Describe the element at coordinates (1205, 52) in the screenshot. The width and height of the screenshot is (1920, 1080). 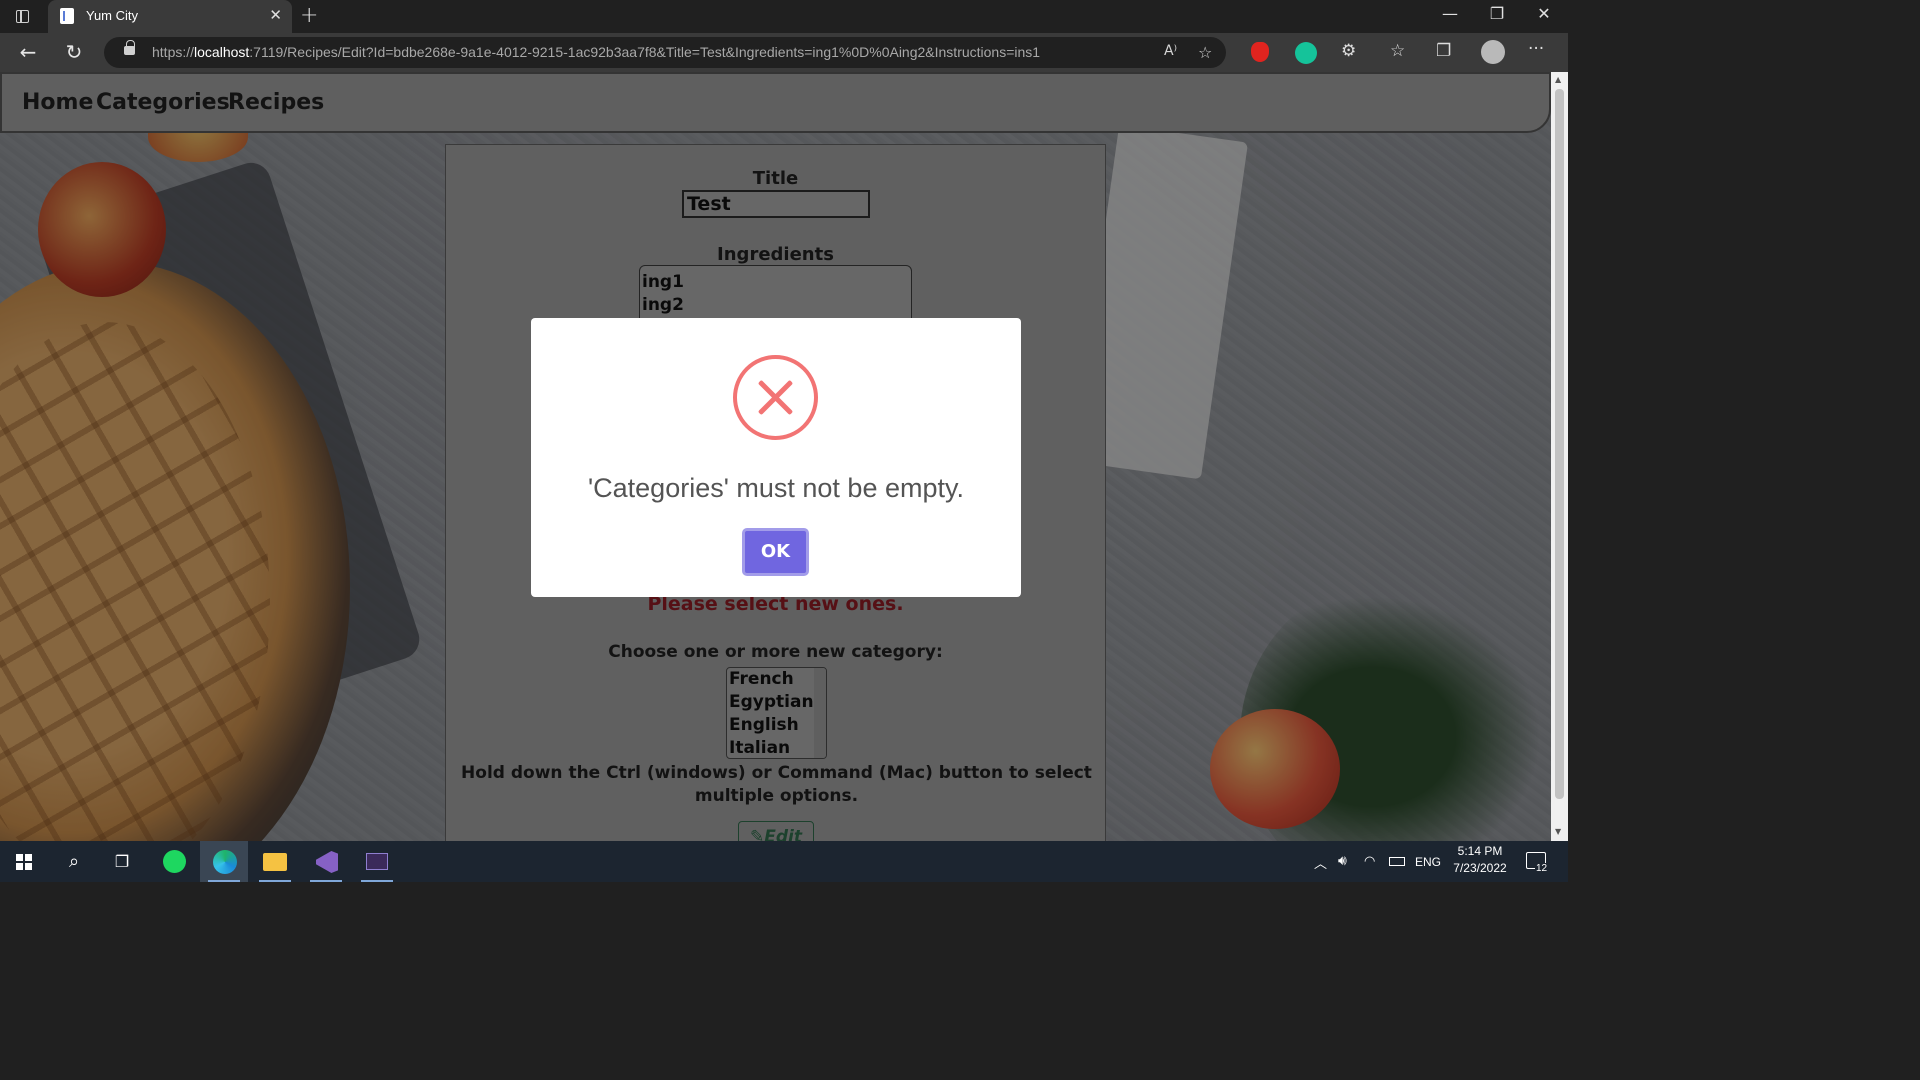
I see `add-favorite-icon: ☆` at that location.